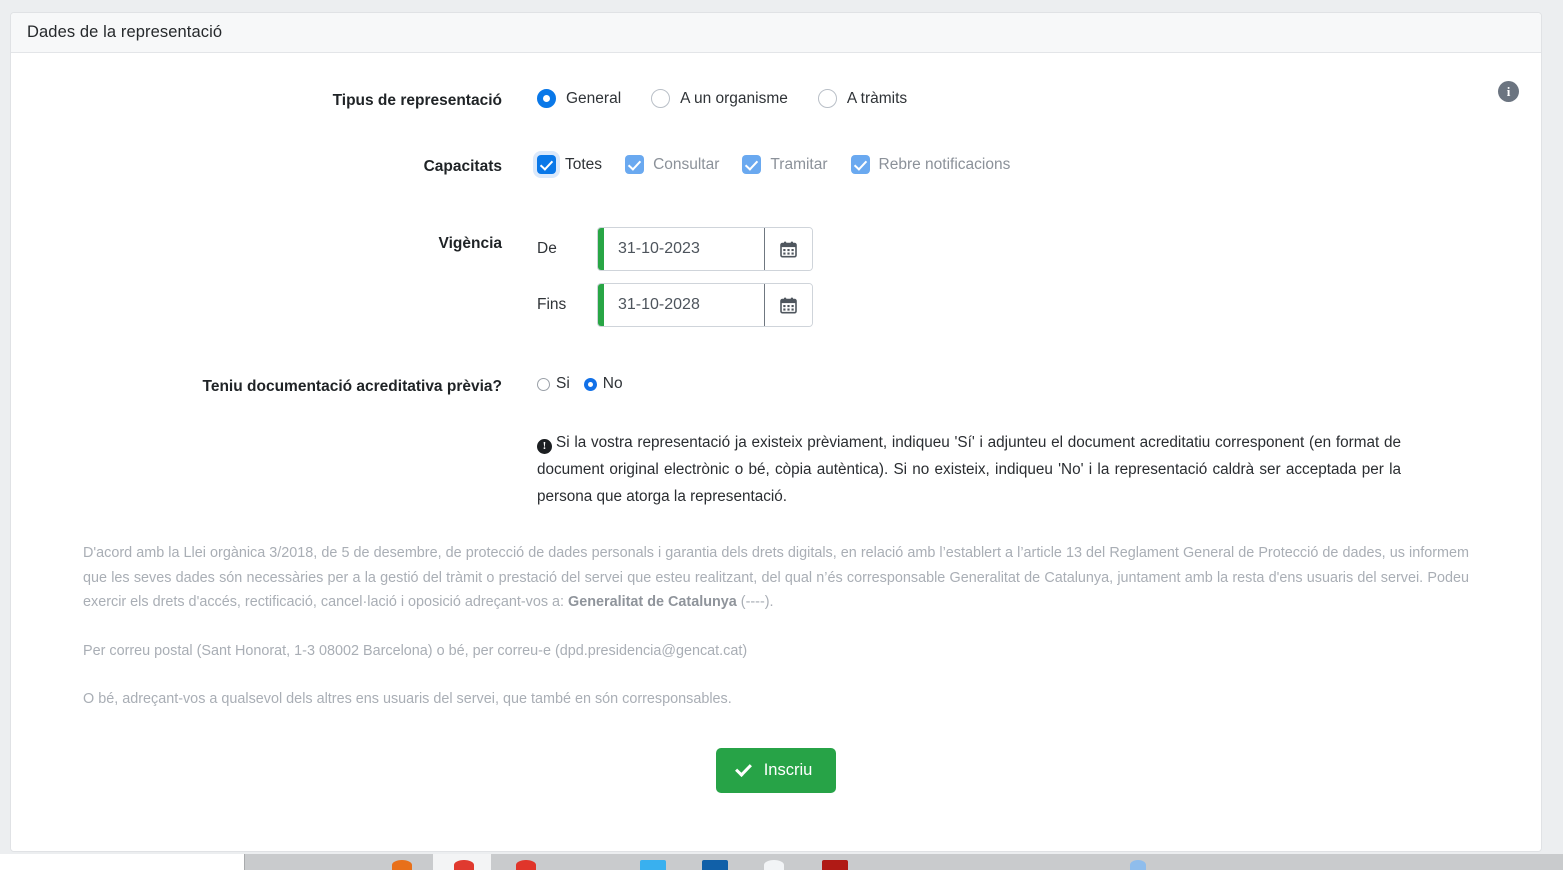 Image resolution: width=1563 pixels, height=870 pixels. What do you see at coordinates (686, 164) in the screenshot?
I see `checkbox-label-consultar: Consultar` at bounding box center [686, 164].